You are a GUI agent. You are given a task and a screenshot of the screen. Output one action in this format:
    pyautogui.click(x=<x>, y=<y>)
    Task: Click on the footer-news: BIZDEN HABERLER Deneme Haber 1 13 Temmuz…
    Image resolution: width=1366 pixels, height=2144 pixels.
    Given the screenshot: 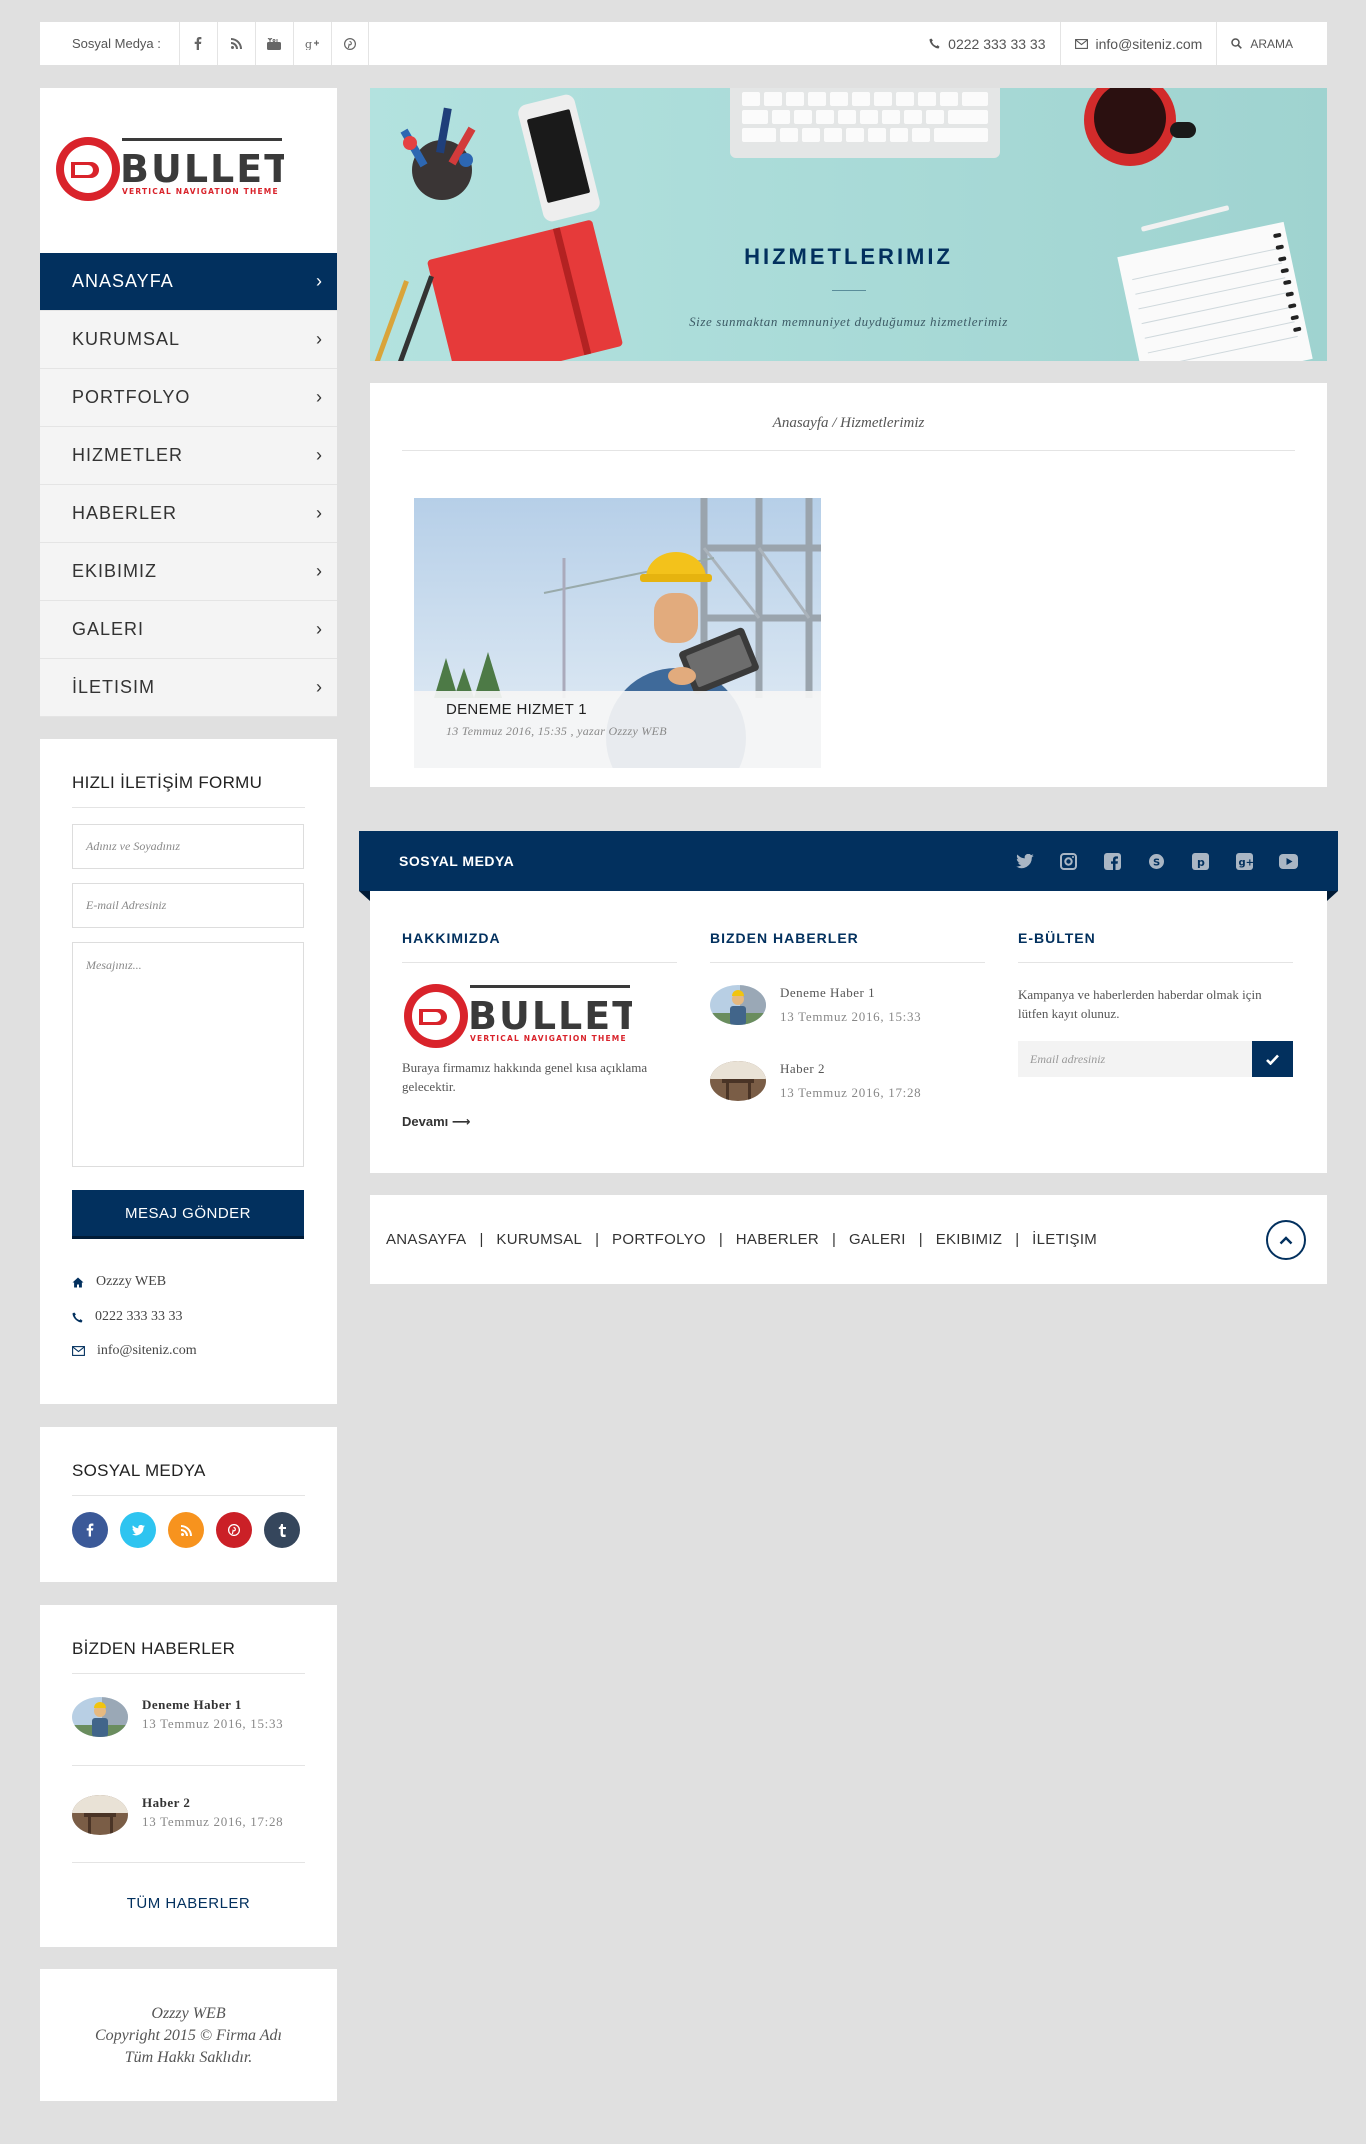 What is the action you would take?
    pyautogui.click(x=847, y=1015)
    